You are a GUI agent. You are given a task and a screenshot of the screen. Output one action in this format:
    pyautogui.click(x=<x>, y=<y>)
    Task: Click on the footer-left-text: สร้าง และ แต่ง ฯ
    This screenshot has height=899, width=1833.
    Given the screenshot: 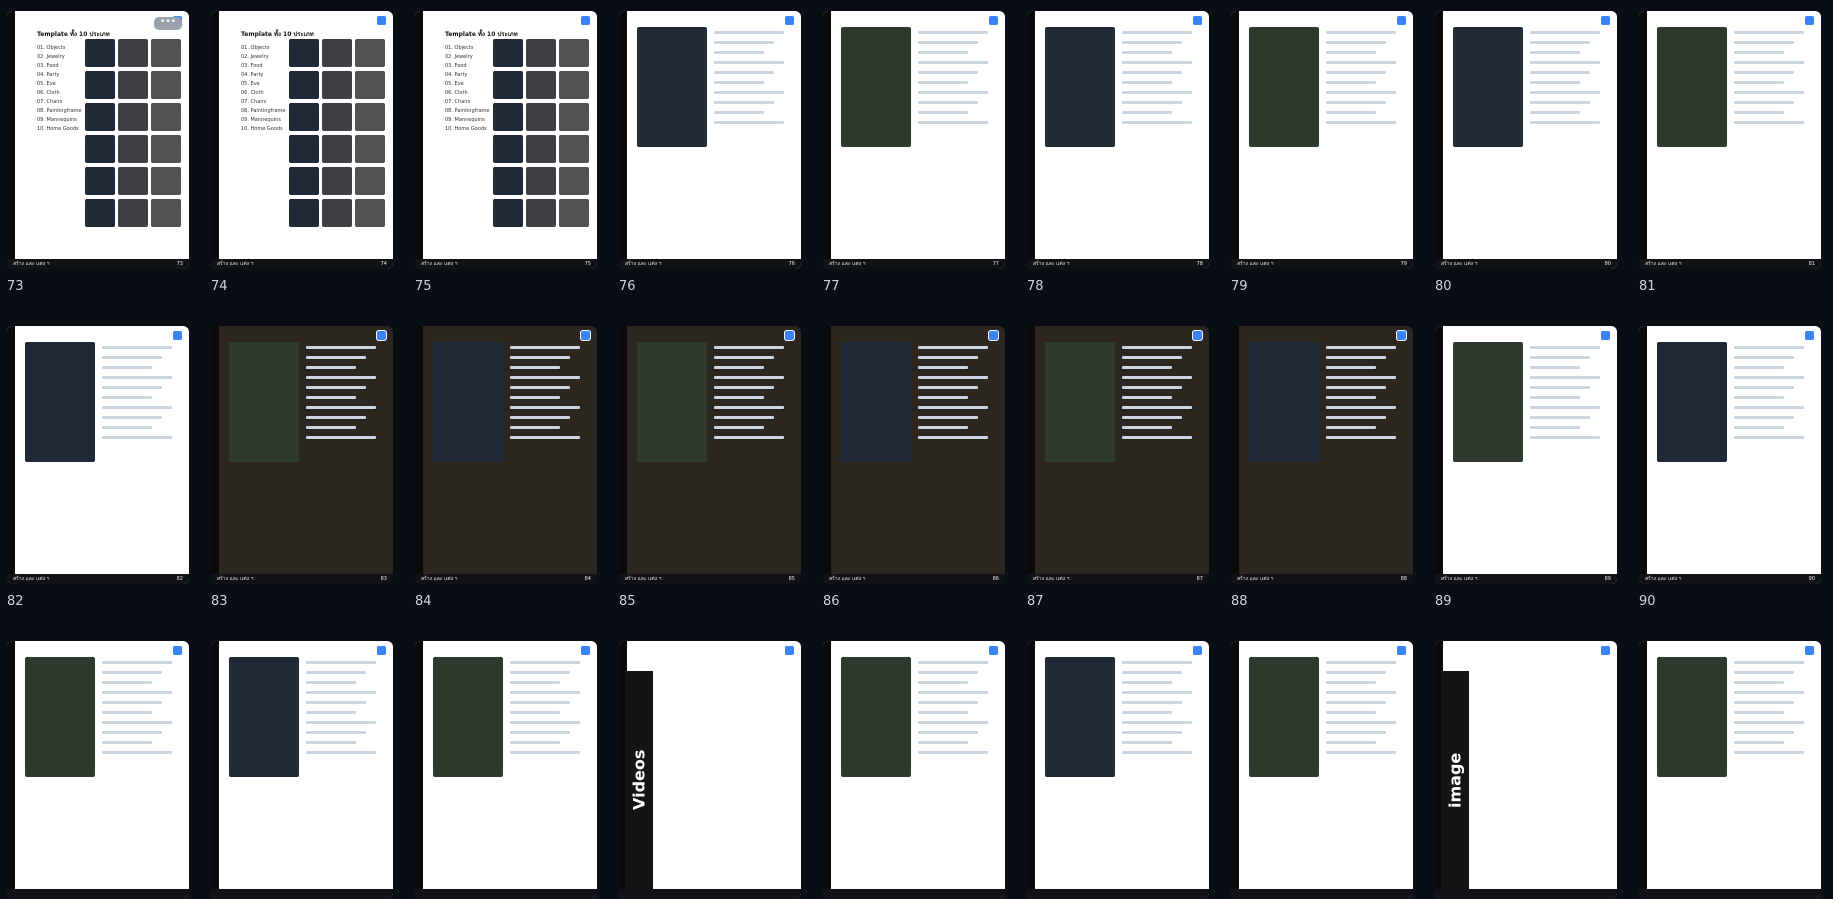 What is the action you would take?
    pyautogui.click(x=1051, y=264)
    